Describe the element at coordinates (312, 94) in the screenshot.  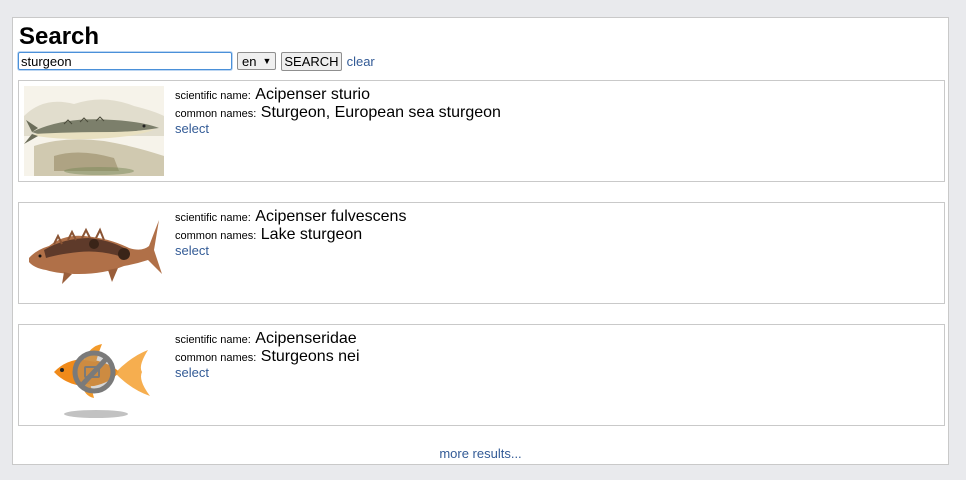
I see `scientific-name-value: Acipenser sturio` at that location.